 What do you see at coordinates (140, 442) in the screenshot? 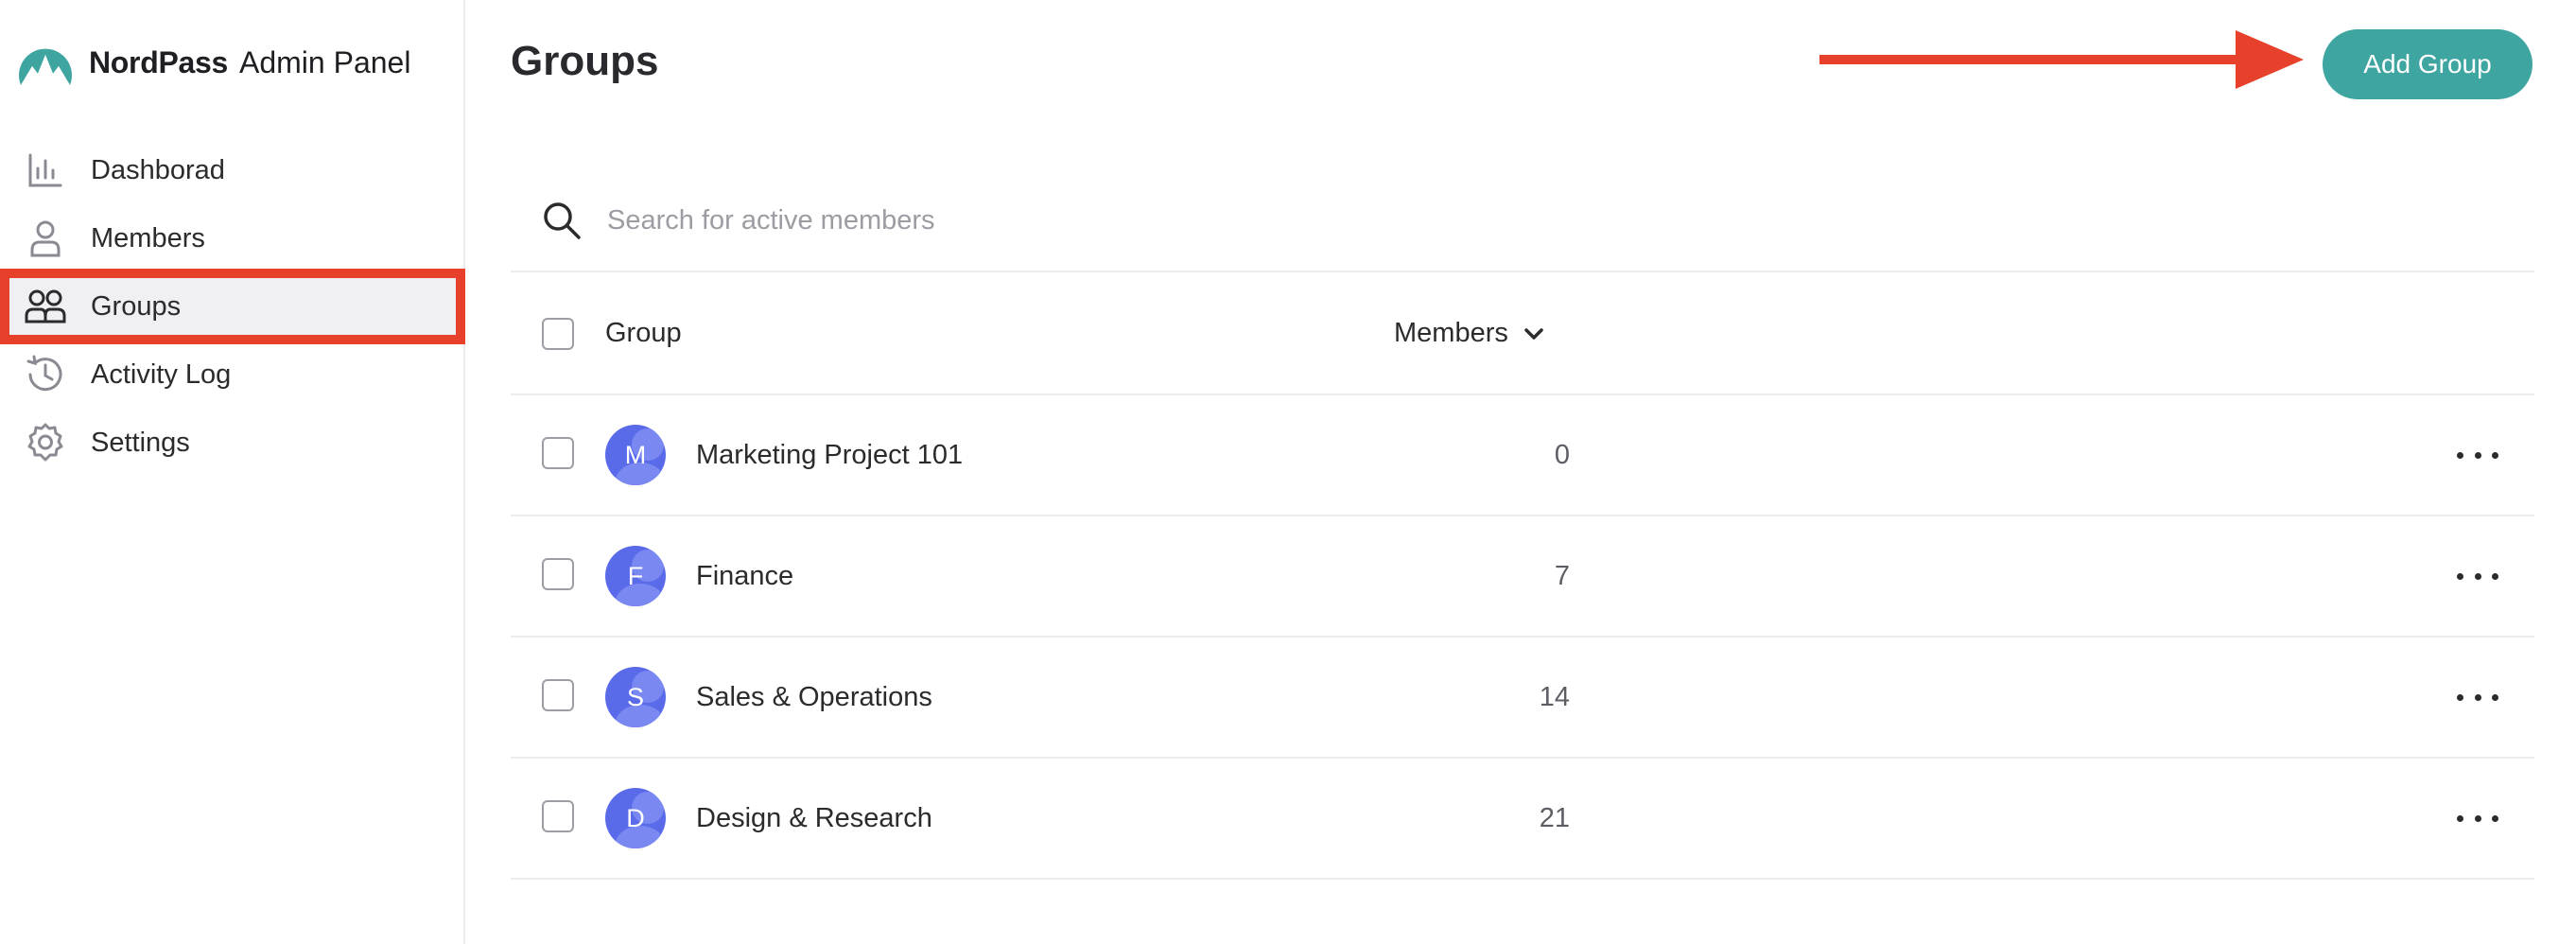
I see `sidebar-item-label: Settings` at bounding box center [140, 442].